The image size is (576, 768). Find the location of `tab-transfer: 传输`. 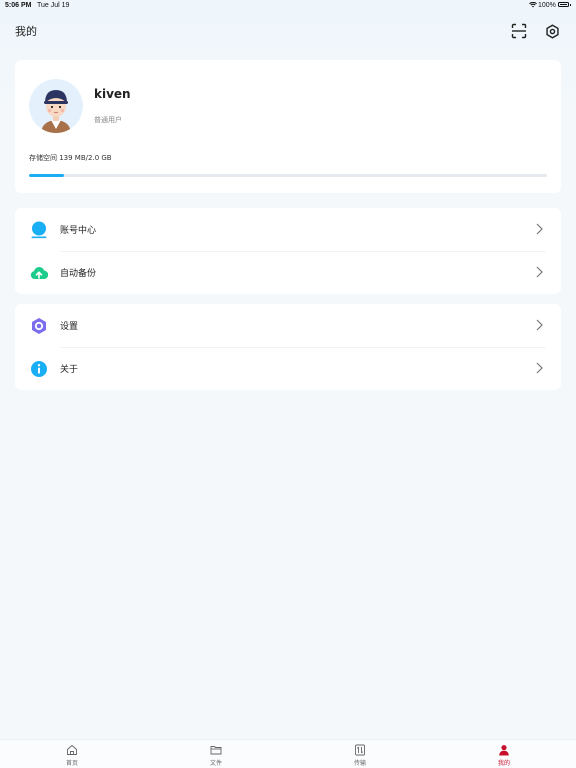

tab-transfer: 传输 is located at coordinates (360, 754).